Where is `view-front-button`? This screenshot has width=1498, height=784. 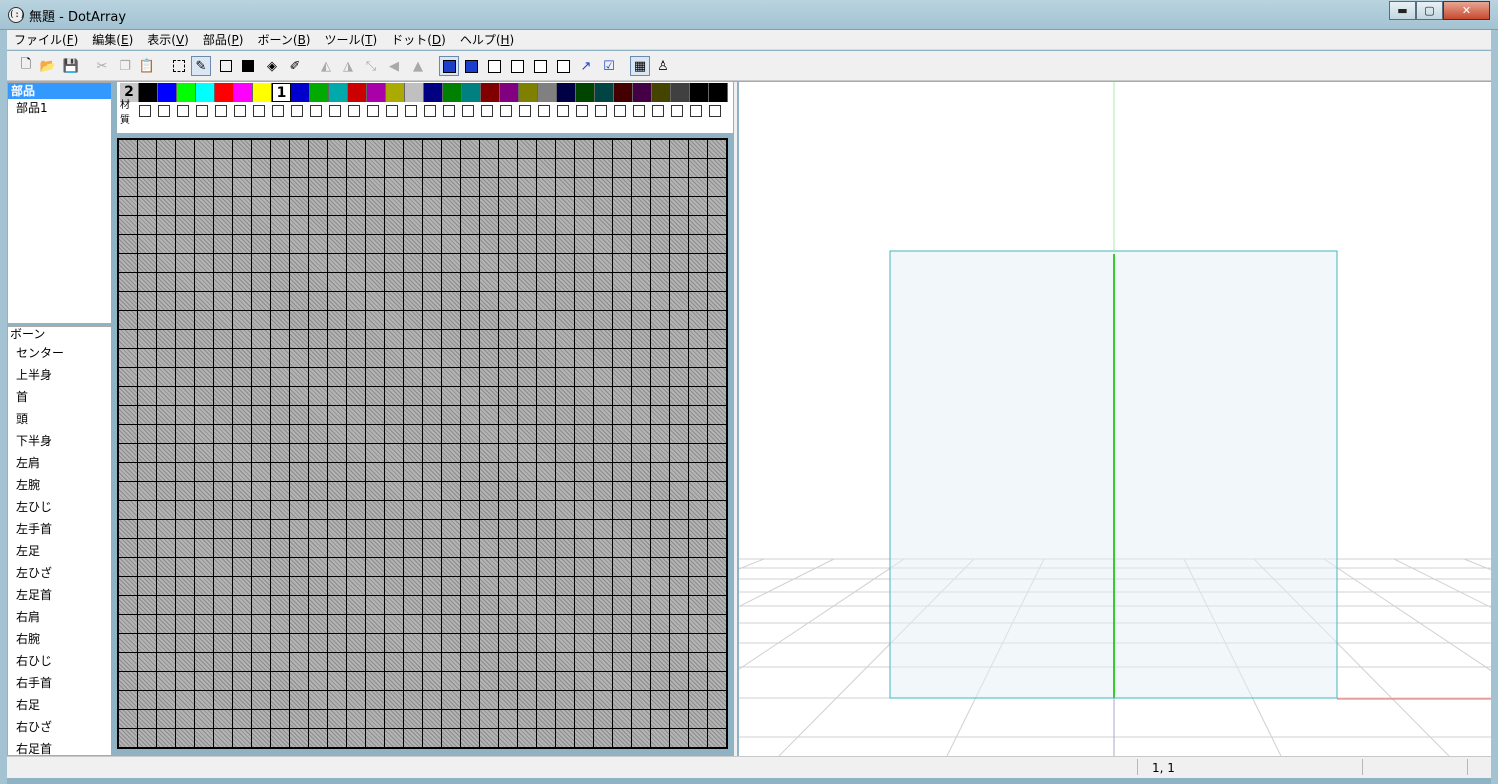 view-front-button is located at coordinates (449, 66).